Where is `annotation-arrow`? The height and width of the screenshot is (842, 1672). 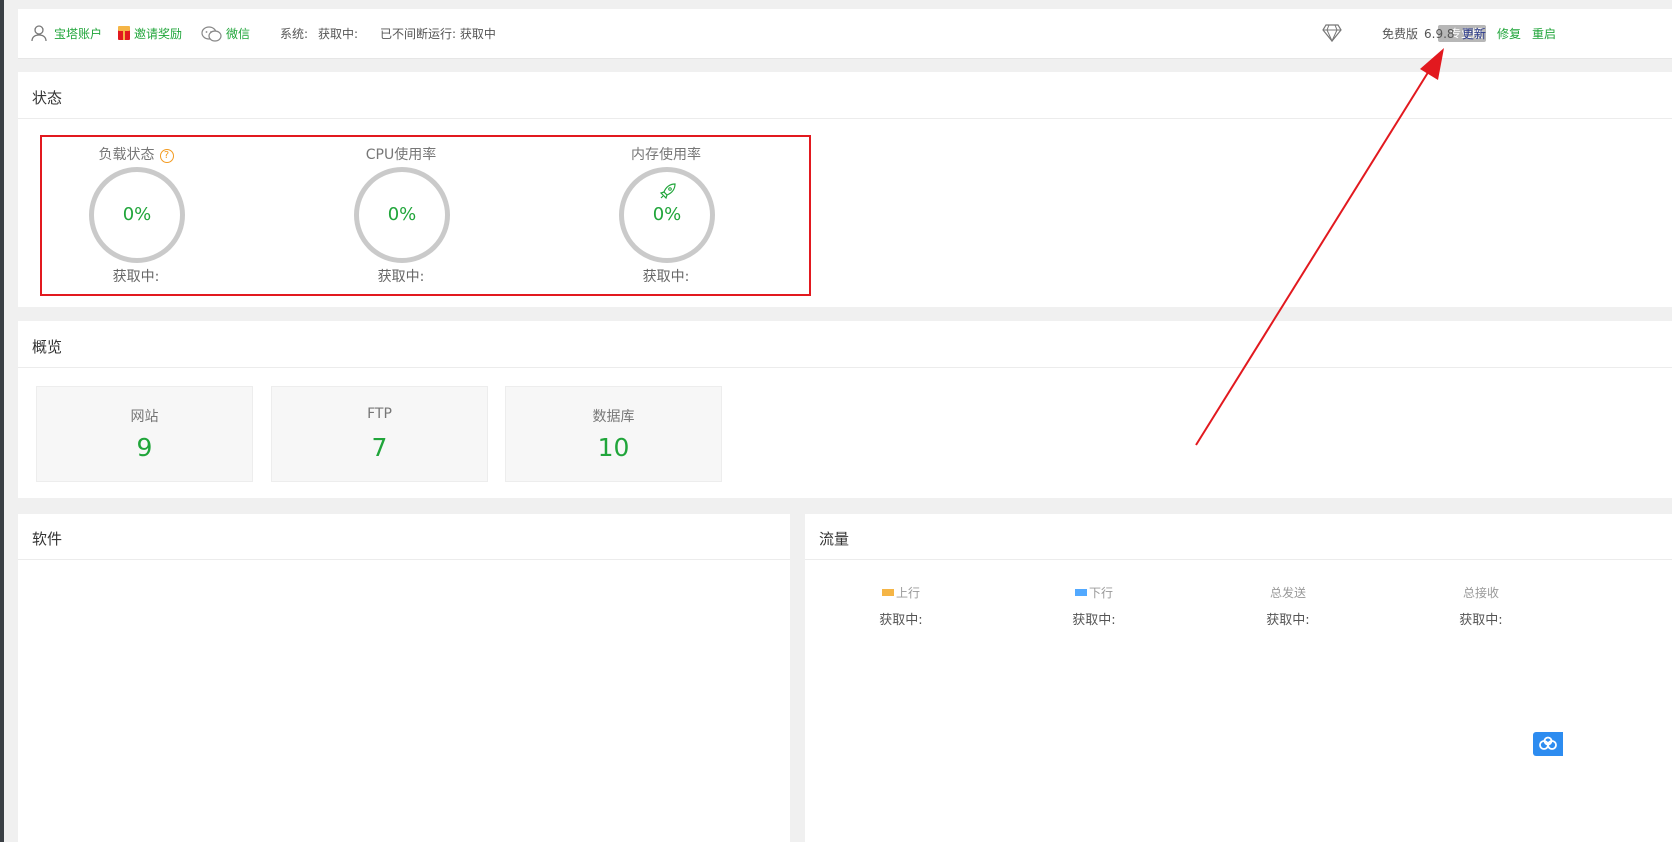
annotation-arrow is located at coordinates (1319, 247).